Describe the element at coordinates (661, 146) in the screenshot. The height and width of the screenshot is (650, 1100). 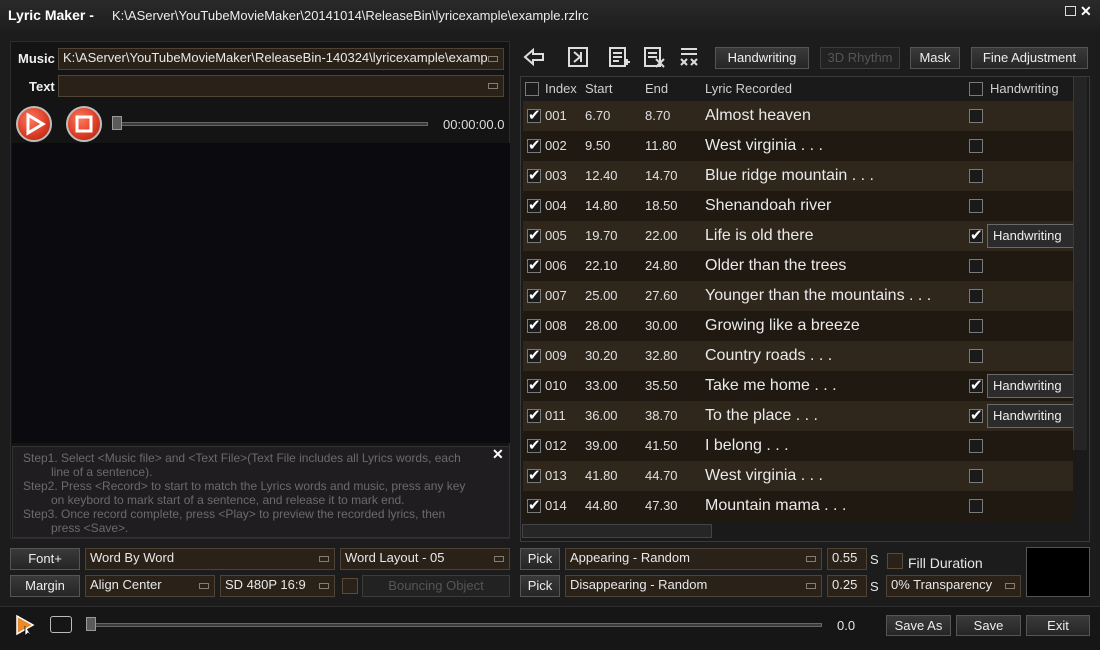
I see `row-end: 11.80` at that location.